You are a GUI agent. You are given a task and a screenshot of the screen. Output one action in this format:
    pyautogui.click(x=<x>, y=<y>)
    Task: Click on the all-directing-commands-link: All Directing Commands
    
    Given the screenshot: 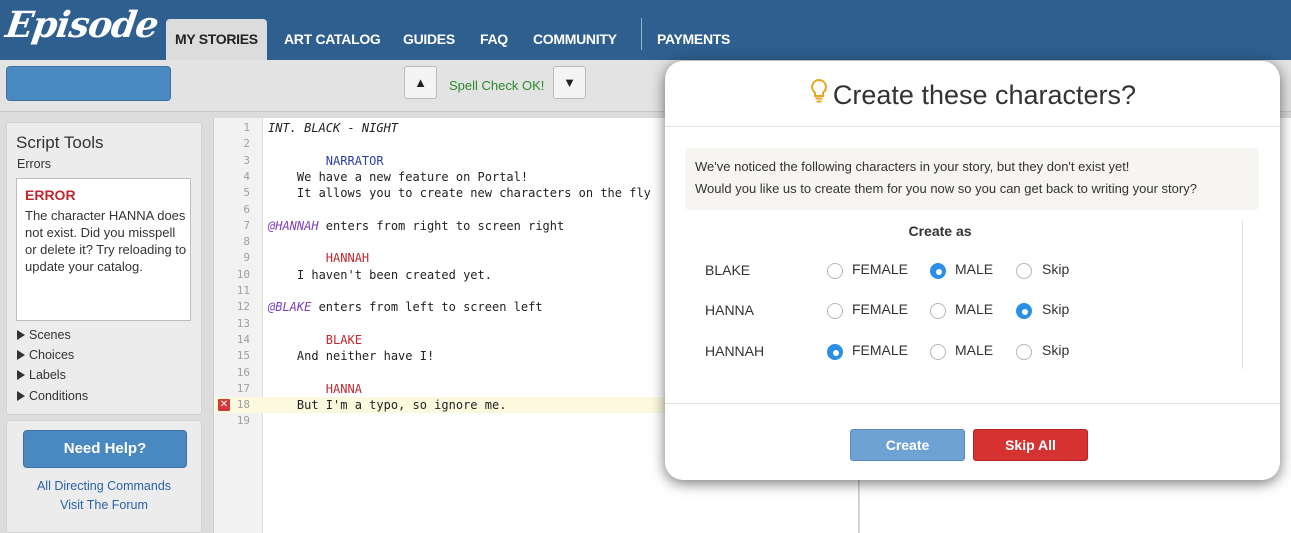 What is the action you would take?
    pyautogui.click(x=104, y=486)
    